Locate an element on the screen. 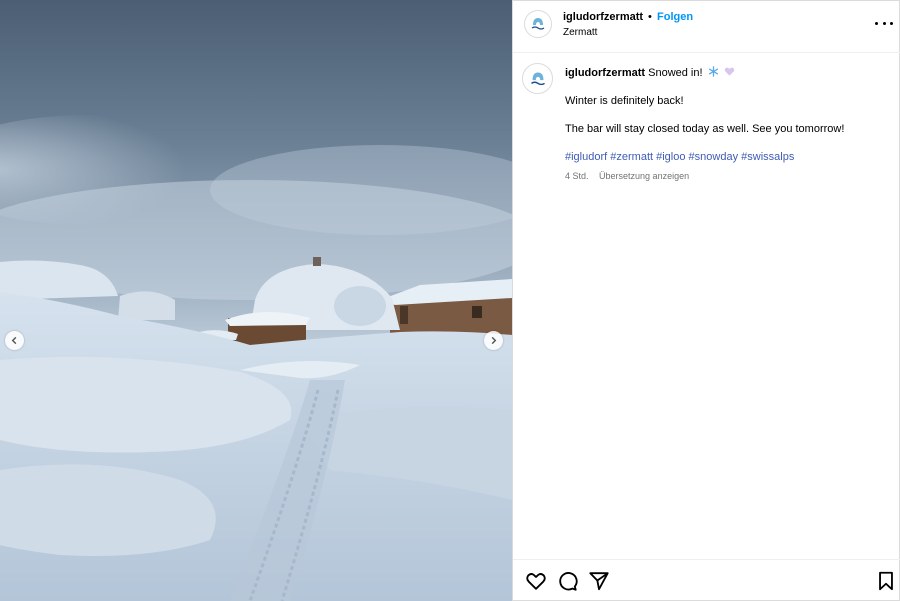  light-purple-heart-emoji-icon is located at coordinates (729, 71).